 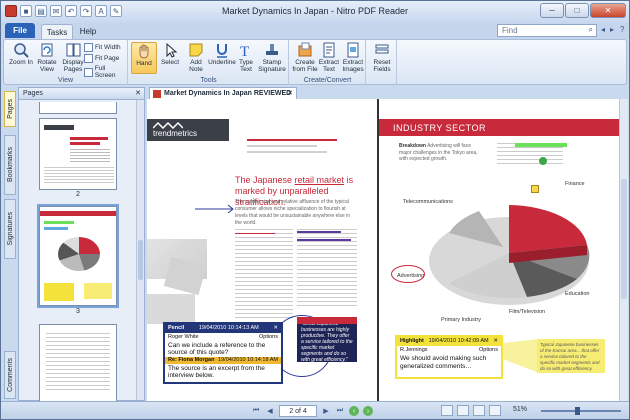 What do you see at coordinates (547, 30) in the screenshot?
I see `find-input: Find ⌕` at bounding box center [547, 30].